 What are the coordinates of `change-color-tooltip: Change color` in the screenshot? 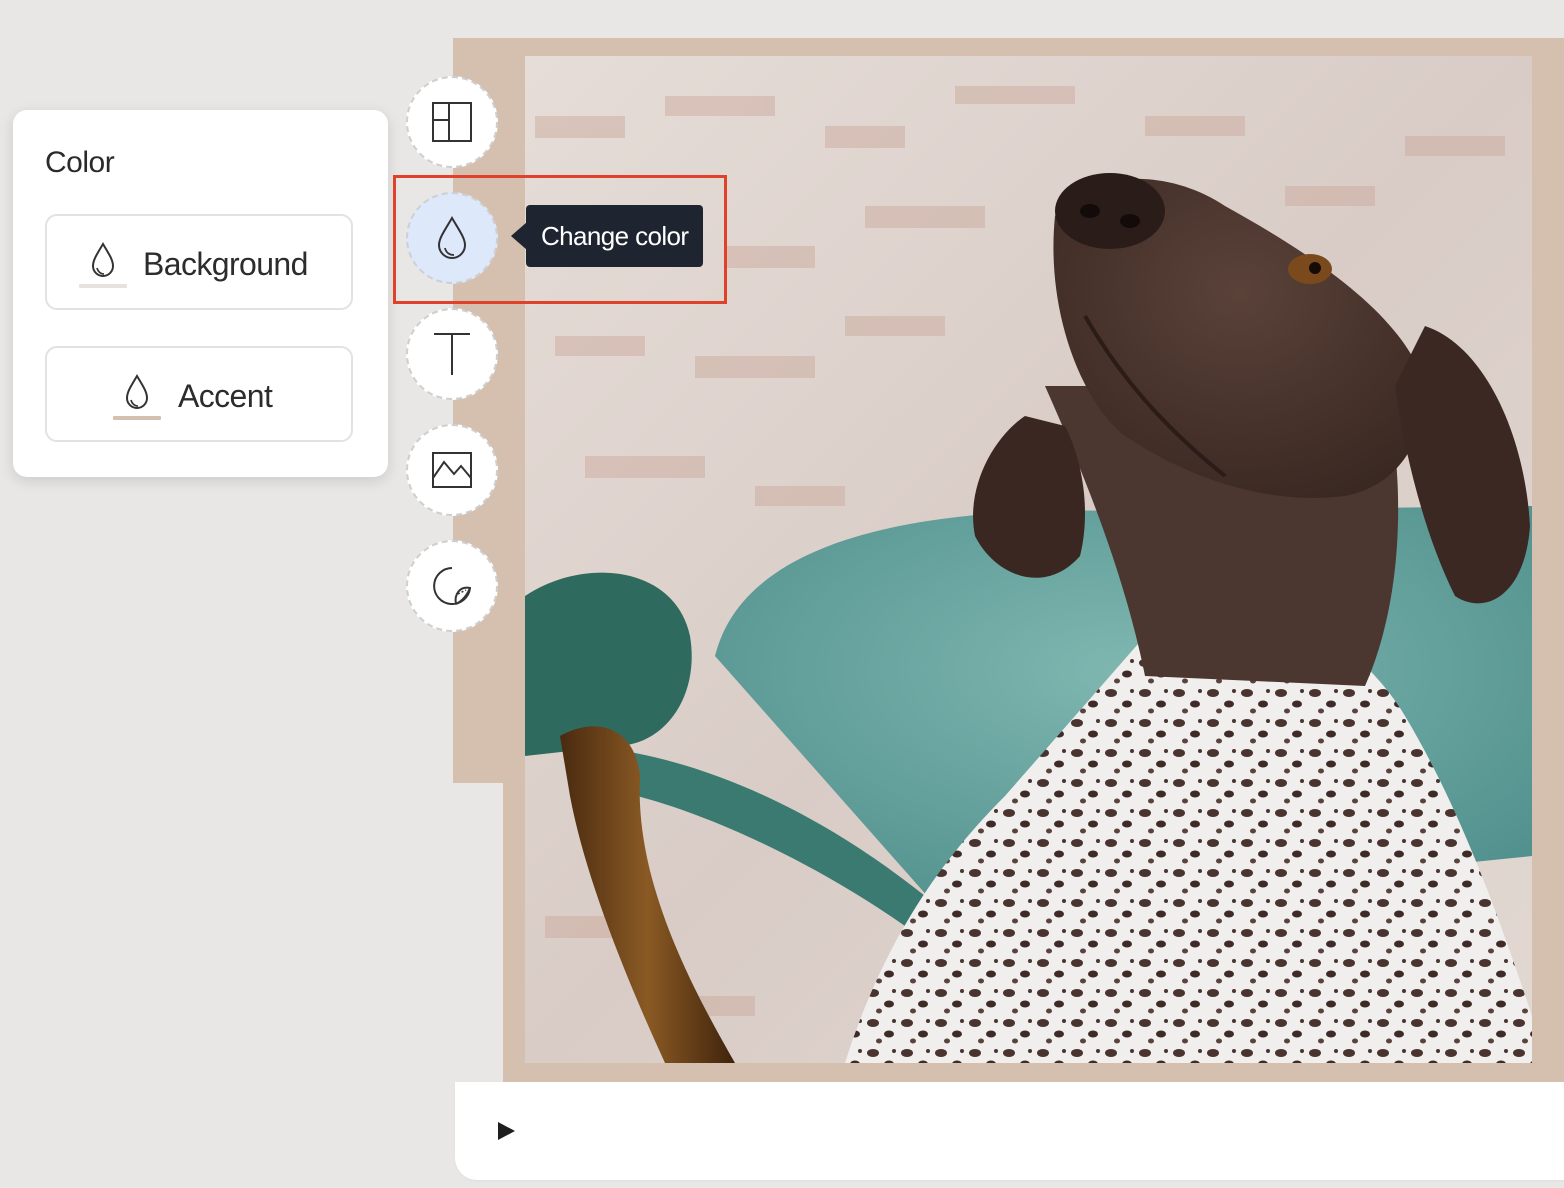 It's located at (615, 236).